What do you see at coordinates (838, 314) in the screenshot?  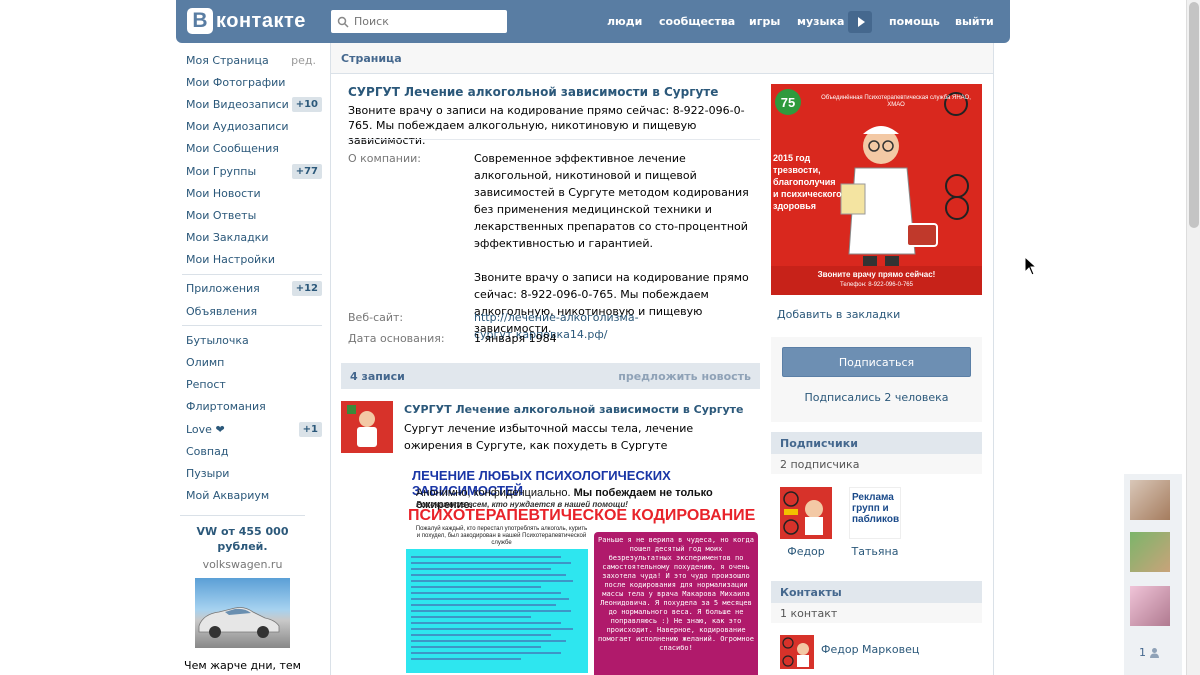 I see `add-bookmark-link: Добавить в закладки` at bounding box center [838, 314].